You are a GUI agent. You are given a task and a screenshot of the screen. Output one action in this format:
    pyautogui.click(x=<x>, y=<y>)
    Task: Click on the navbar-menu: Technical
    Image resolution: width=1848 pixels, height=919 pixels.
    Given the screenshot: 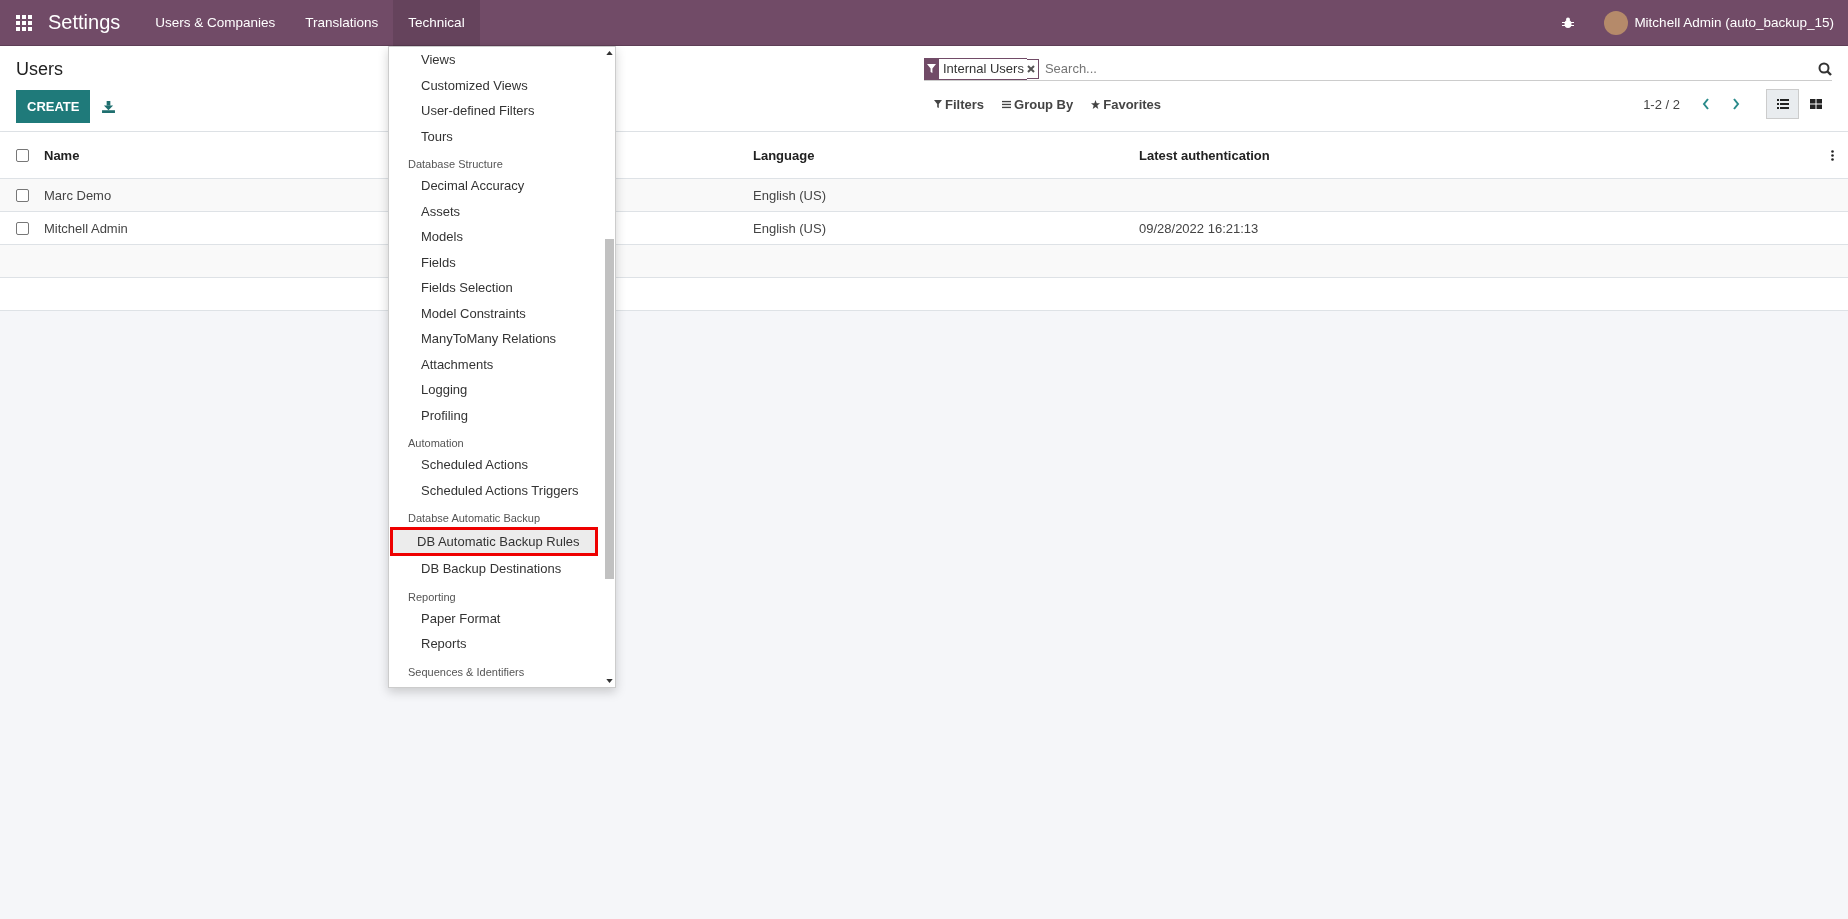 What is the action you would take?
    pyautogui.click(x=436, y=23)
    